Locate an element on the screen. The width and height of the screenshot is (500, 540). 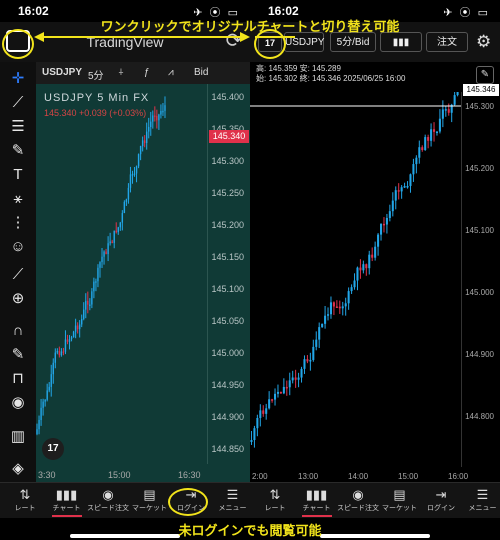
annotation-overlay is located at coordinates (164, 37).